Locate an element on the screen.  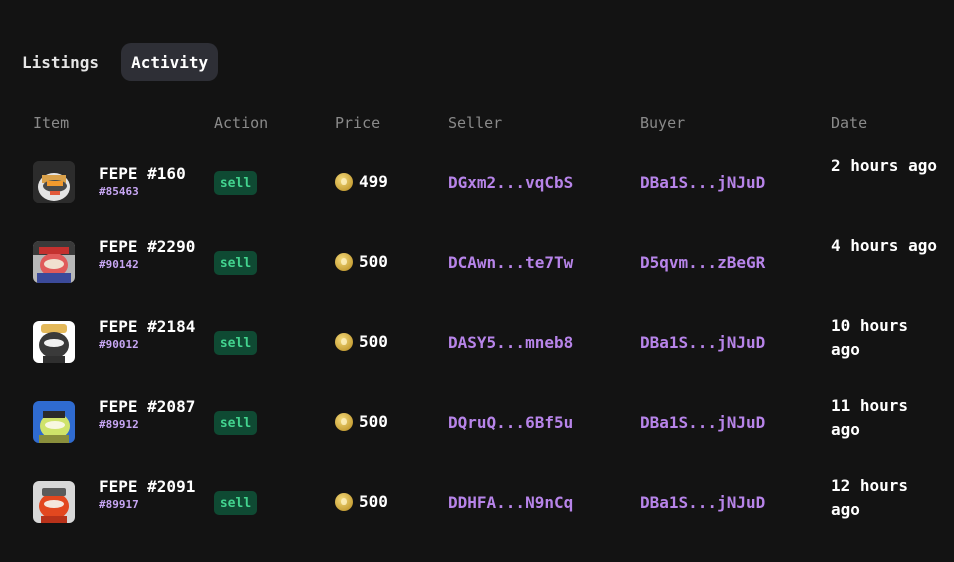
tab-listings: Listings is located at coordinates (60, 62).